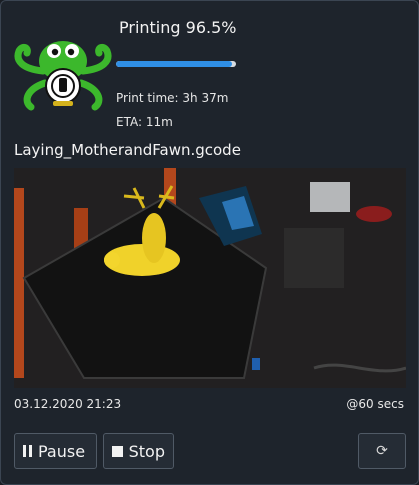  I want to click on eta: ETA: 11m, so click(144, 122).